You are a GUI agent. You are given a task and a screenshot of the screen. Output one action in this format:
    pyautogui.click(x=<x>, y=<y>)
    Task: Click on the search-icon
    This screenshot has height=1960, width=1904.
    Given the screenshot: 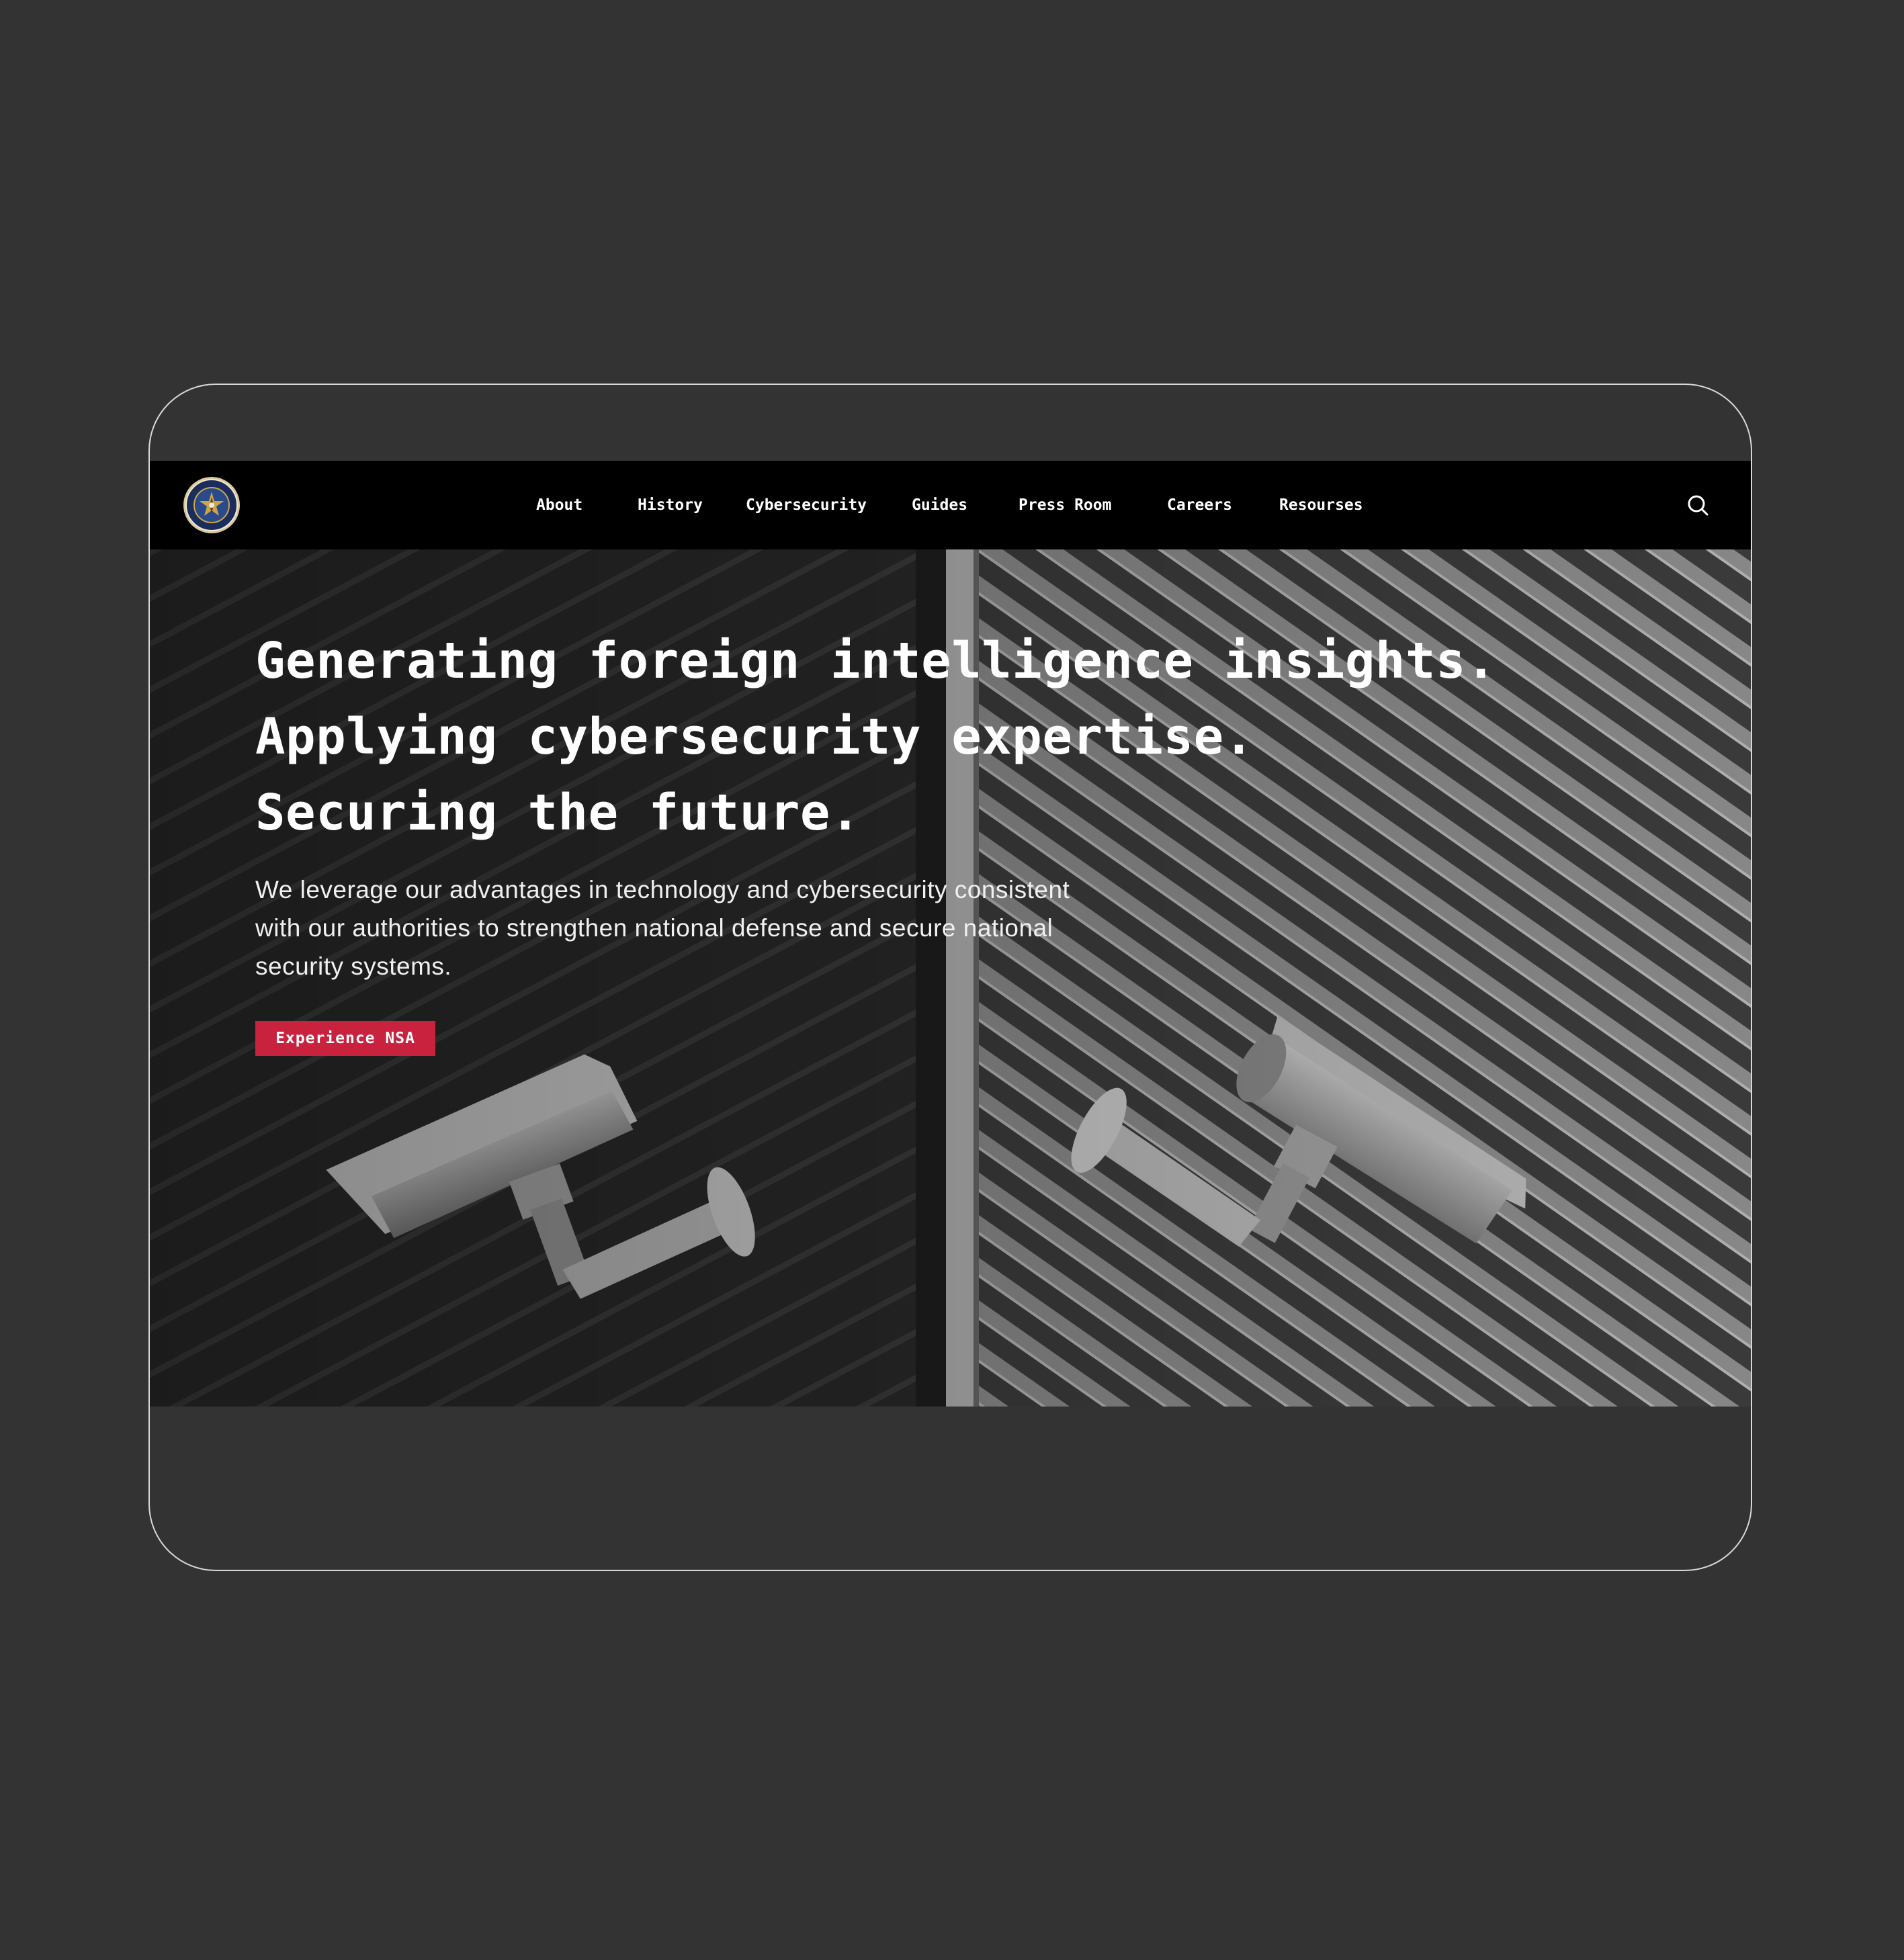 What is the action you would take?
    pyautogui.click(x=1698, y=505)
    